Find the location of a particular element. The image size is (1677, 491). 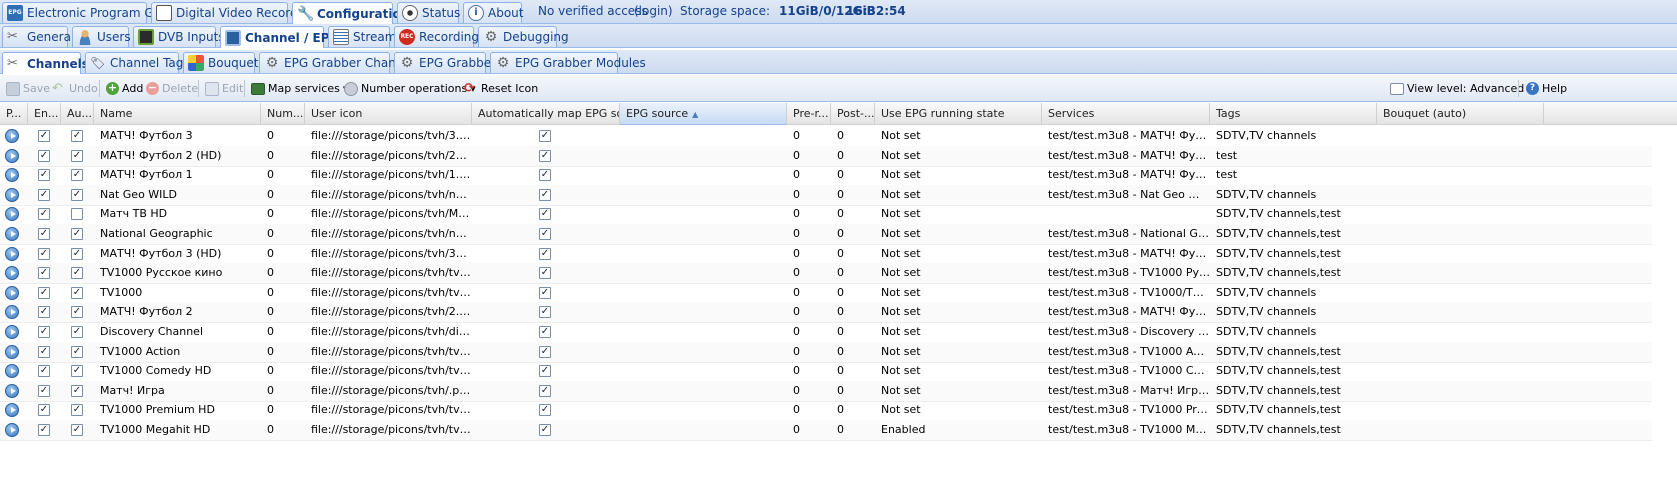

view-level-button: View level: Advanced ▼ is located at coordinates (1461, 88).